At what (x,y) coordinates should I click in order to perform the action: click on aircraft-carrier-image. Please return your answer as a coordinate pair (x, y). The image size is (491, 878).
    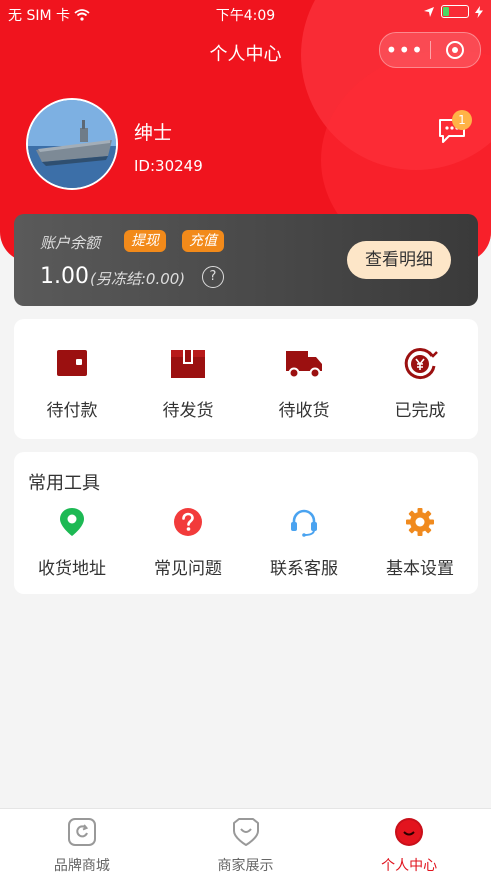
    Looking at the image, I should click on (72, 144).